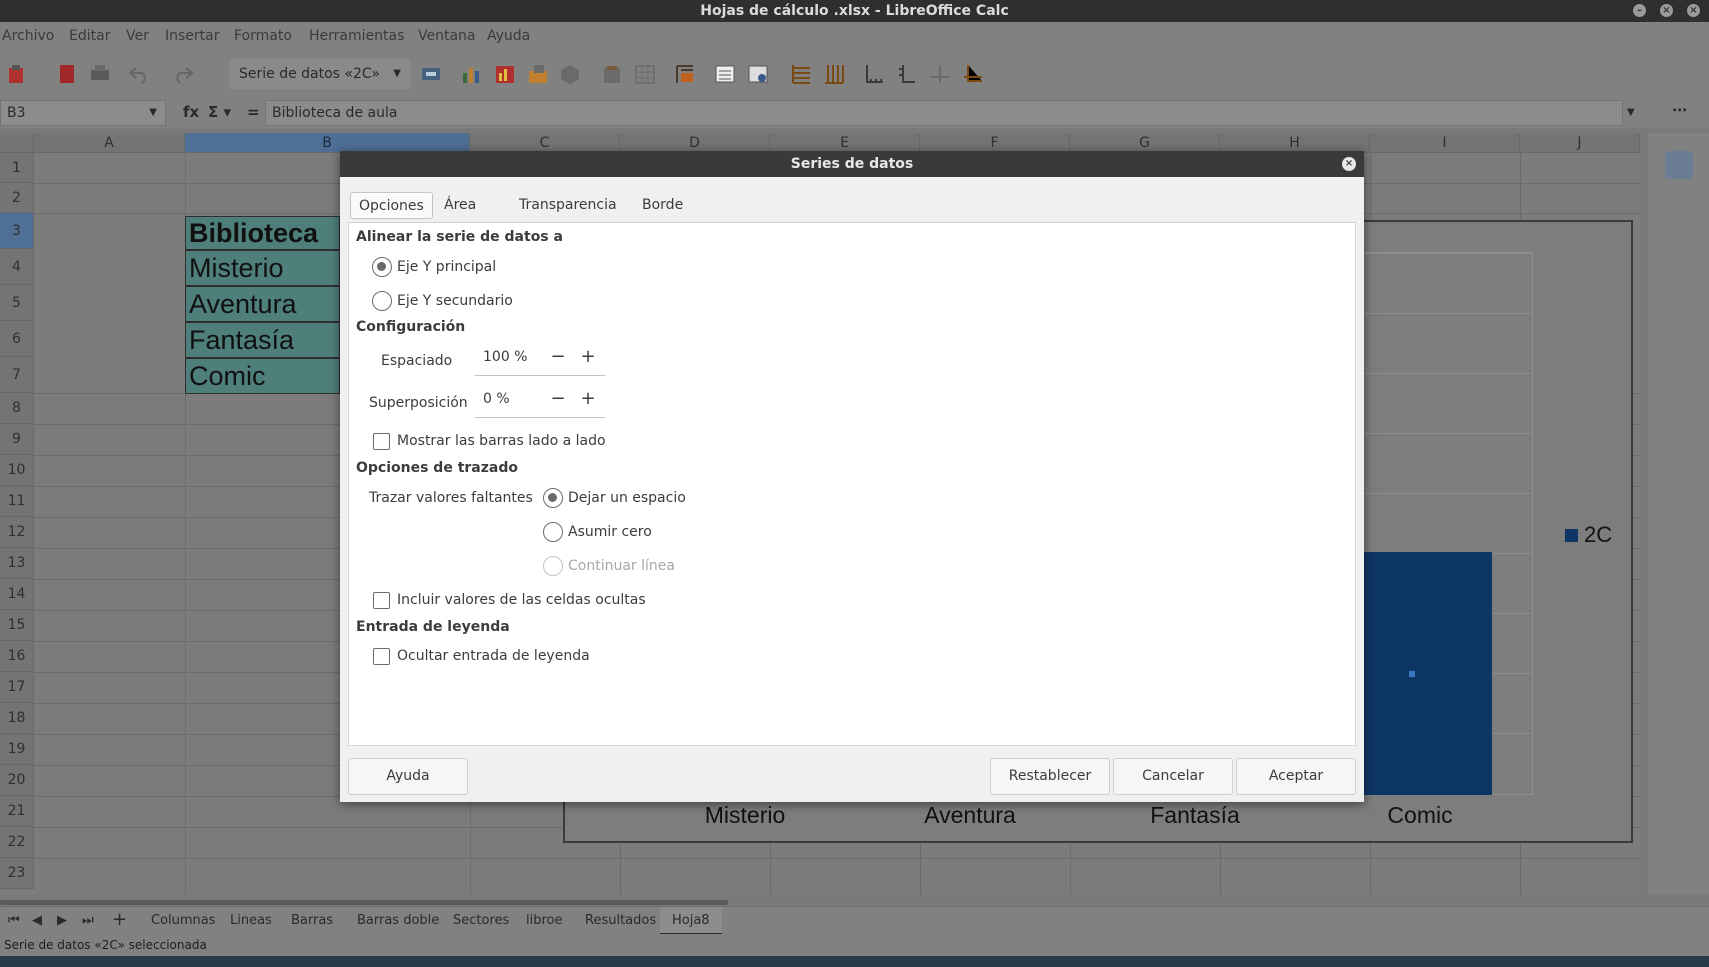 This screenshot has width=1709, height=967. What do you see at coordinates (356, 36) in the screenshot?
I see `menu-herramientas: Herramientas` at bounding box center [356, 36].